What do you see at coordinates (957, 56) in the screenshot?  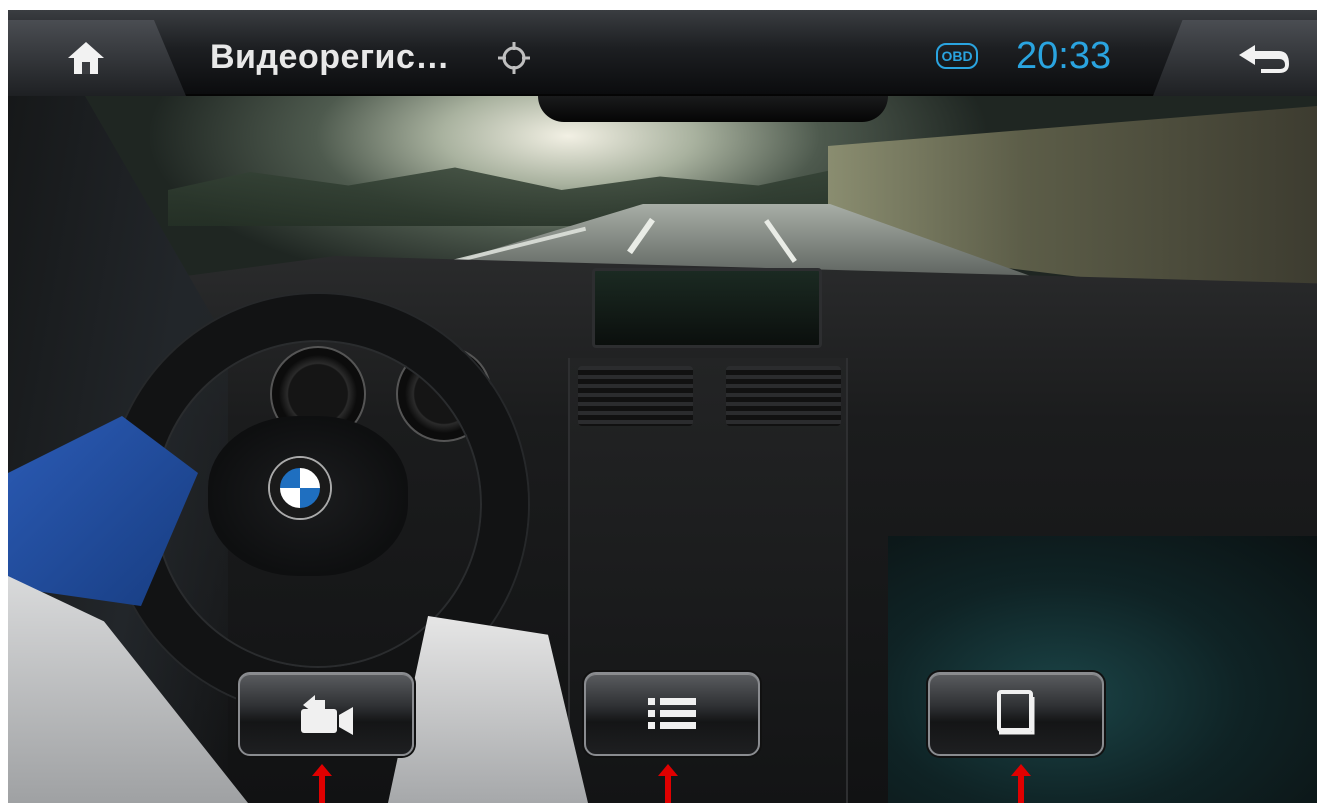 I see `obd-badge: OBD` at bounding box center [957, 56].